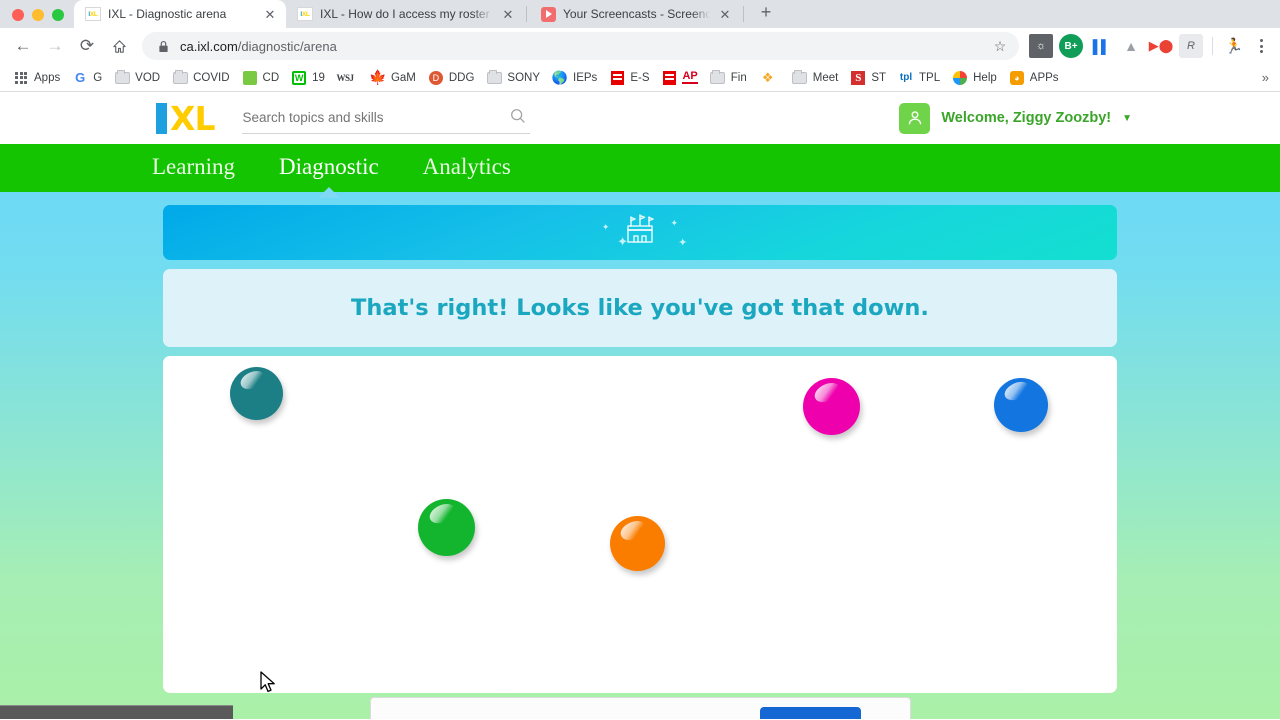  I want to click on bookmarks-overflow-icon: », so click(1267, 77).